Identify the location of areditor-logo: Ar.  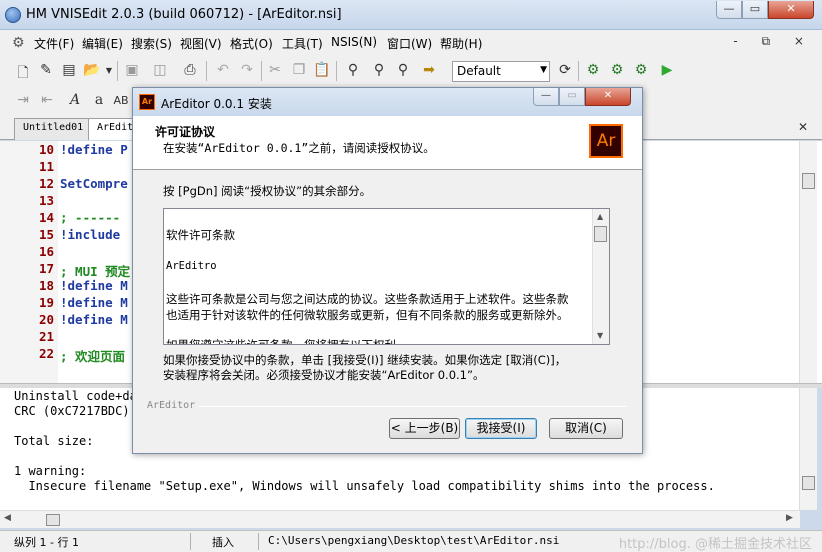
(606, 141).